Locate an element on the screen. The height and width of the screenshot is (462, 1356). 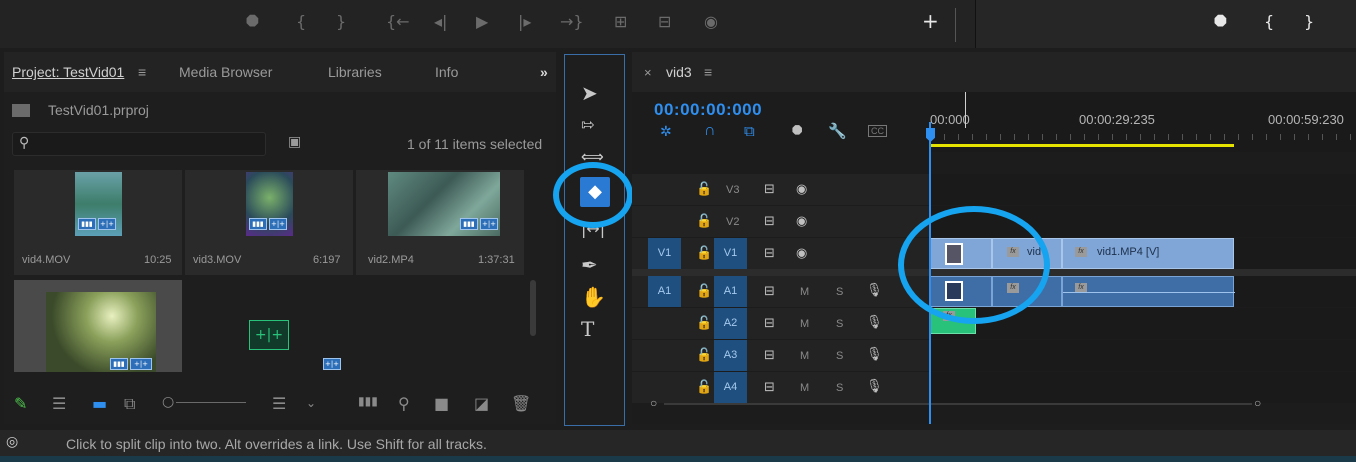
go-to-in-icon: {← is located at coordinates (398, 21).